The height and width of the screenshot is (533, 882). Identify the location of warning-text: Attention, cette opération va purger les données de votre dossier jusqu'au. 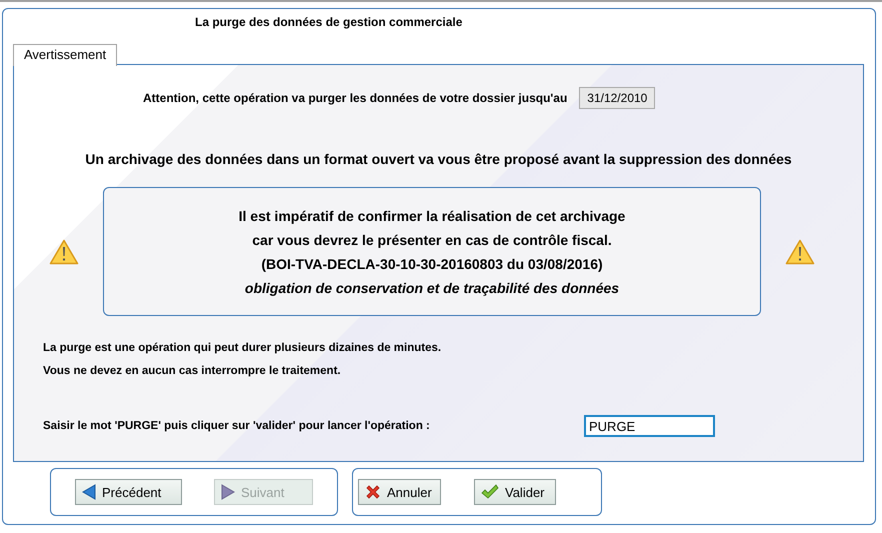
(355, 98).